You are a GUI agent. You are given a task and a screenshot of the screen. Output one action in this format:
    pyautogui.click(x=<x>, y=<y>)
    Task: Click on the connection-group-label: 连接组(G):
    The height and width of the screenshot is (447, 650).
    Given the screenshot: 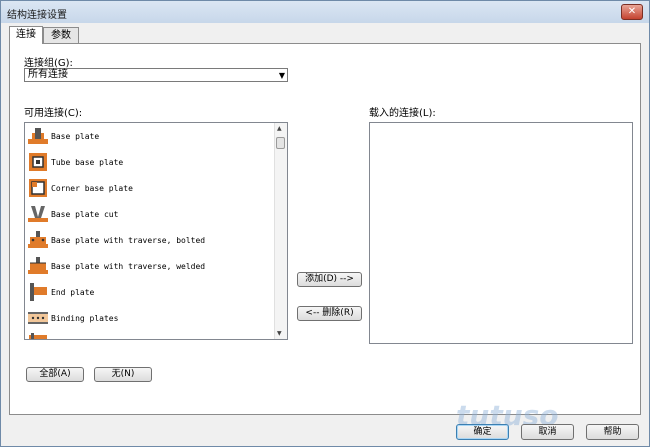 What is the action you would take?
    pyautogui.click(x=48, y=63)
    